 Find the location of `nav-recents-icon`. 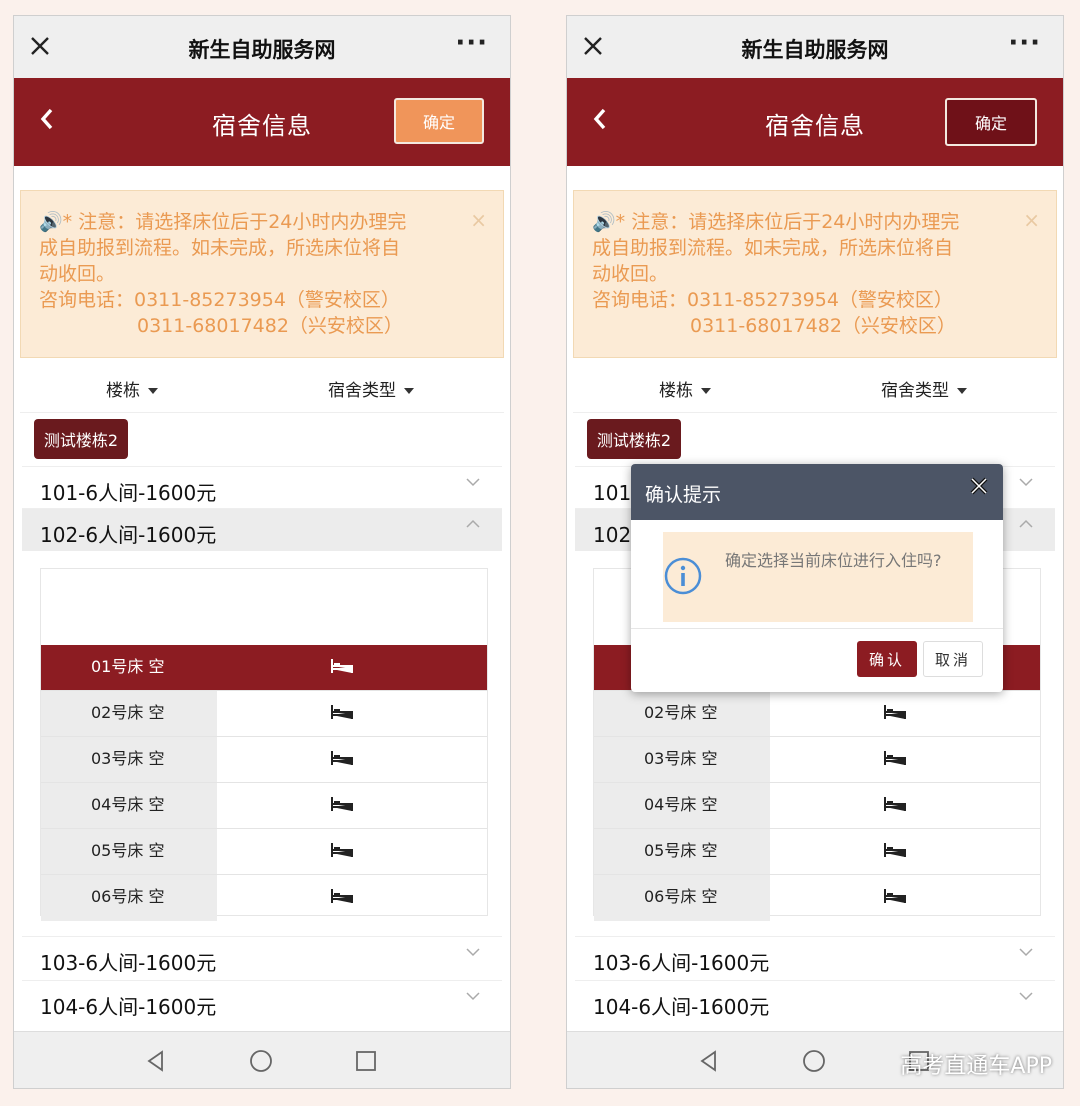

nav-recents-icon is located at coordinates (366, 1061).